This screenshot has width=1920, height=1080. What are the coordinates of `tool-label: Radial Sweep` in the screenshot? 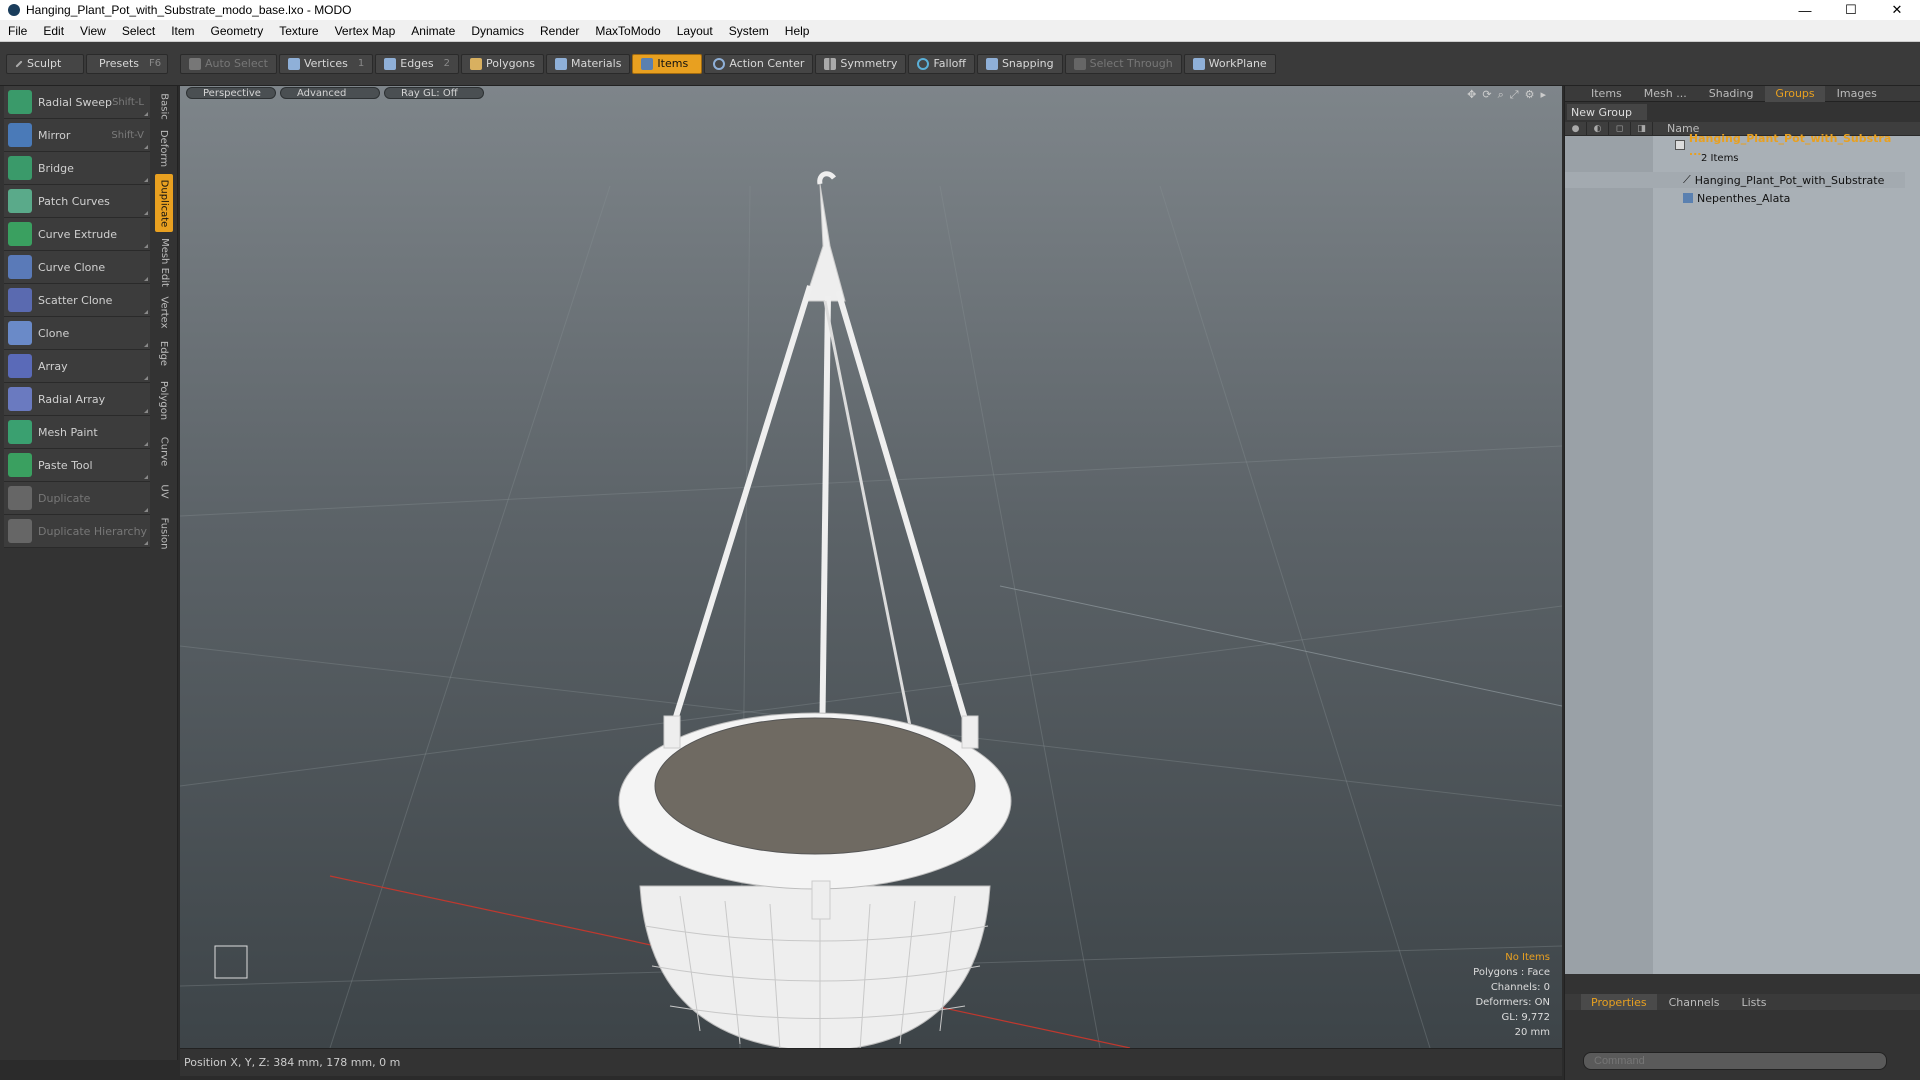 It's located at (75, 102).